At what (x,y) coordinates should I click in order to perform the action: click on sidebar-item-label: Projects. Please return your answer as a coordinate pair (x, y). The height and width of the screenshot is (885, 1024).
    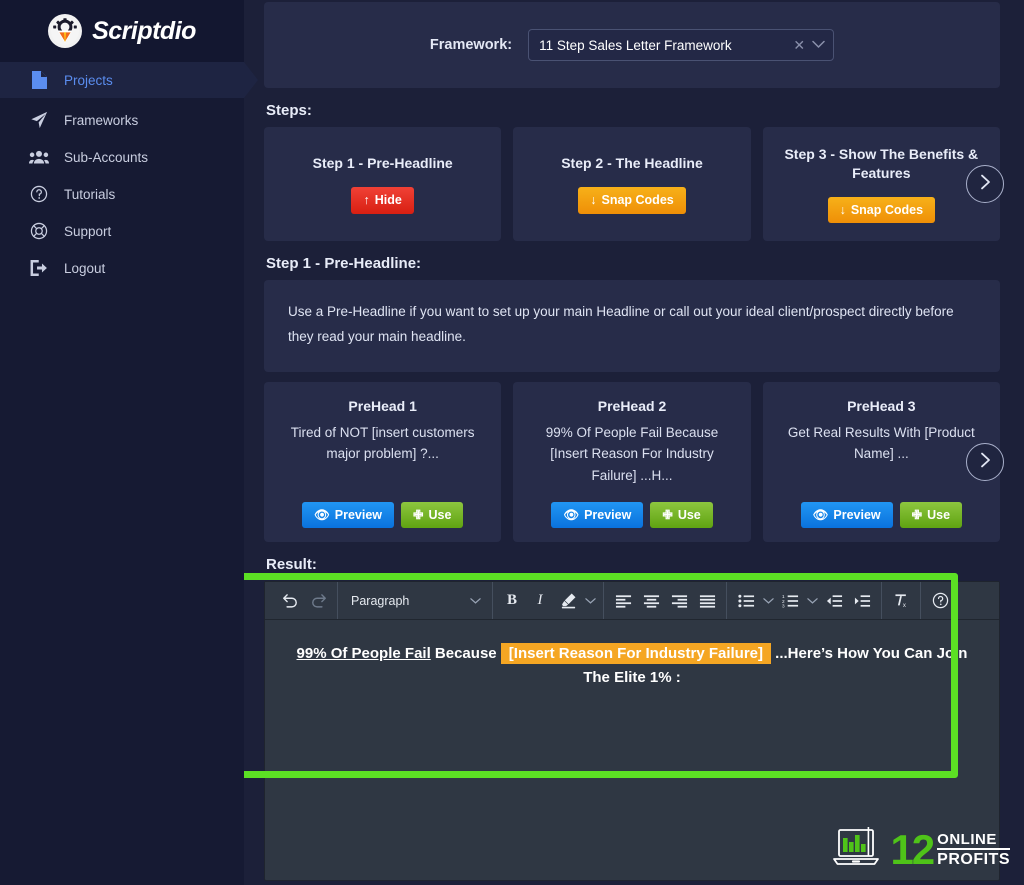
    Looking at the image, I should click on (88, 80).